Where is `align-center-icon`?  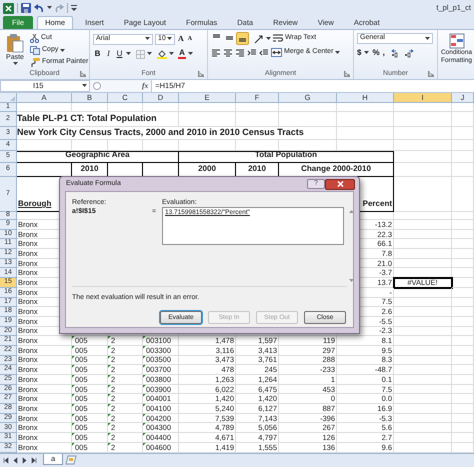 align-center-icon is located at coordinates (228, 53).